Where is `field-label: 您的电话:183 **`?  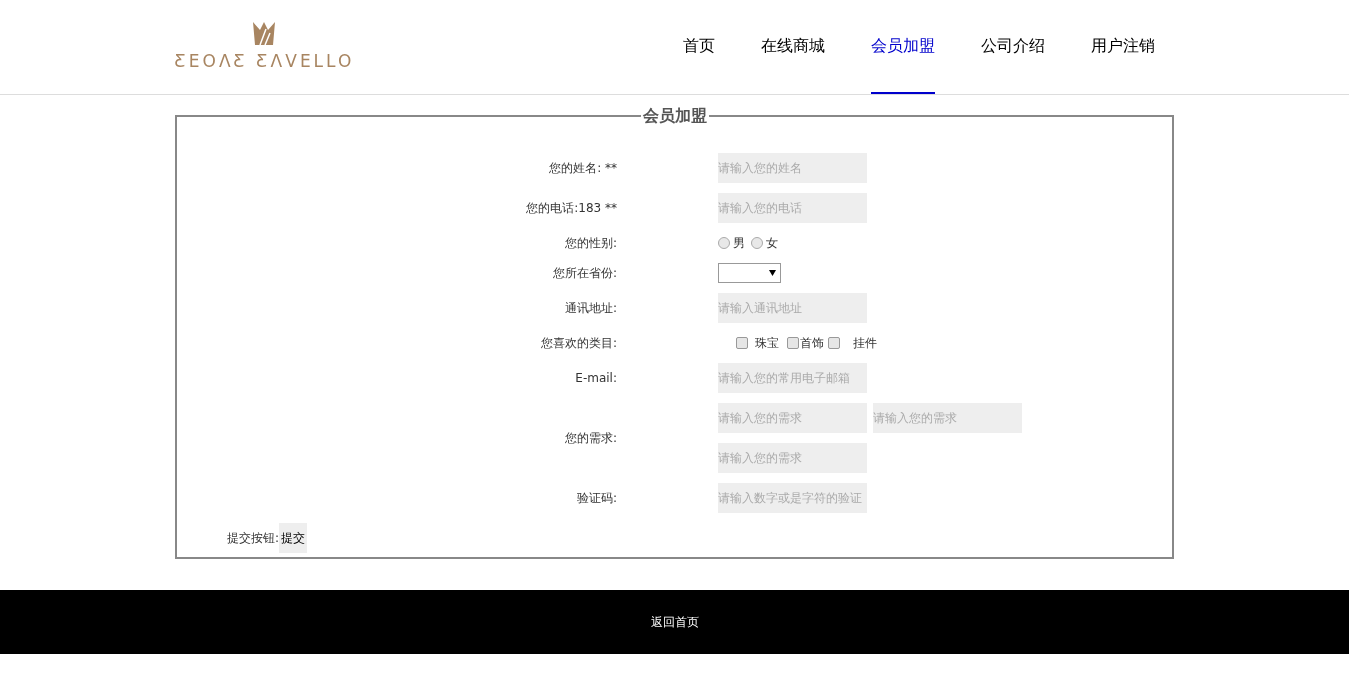 field-label: 您的电话:183 ** is located at coordinates (571, 208).